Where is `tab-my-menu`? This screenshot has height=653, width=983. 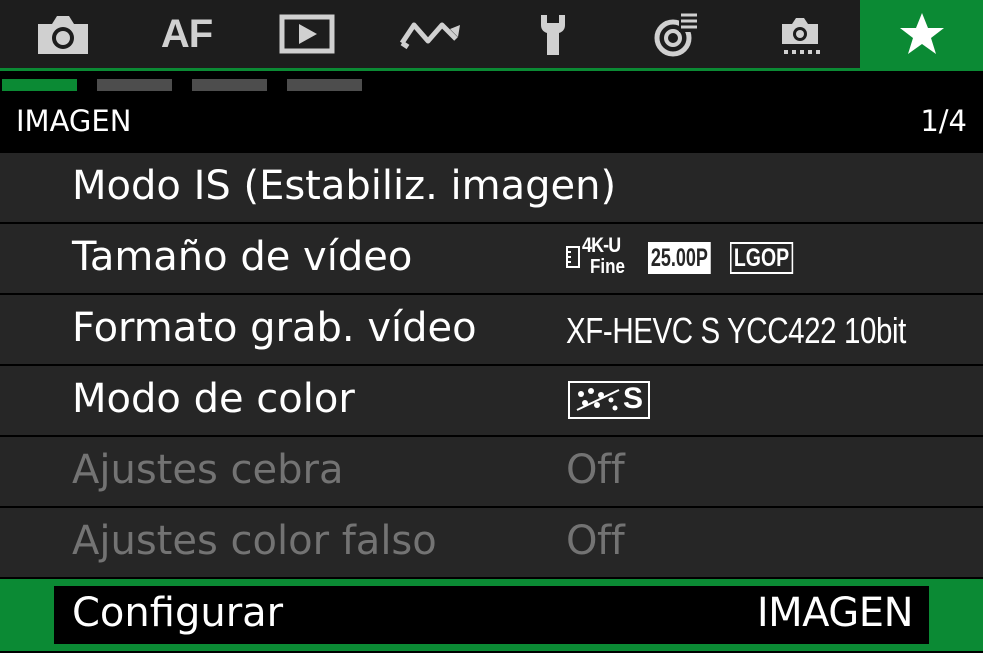 tab-my-menu is located at coordinates (921, 34).